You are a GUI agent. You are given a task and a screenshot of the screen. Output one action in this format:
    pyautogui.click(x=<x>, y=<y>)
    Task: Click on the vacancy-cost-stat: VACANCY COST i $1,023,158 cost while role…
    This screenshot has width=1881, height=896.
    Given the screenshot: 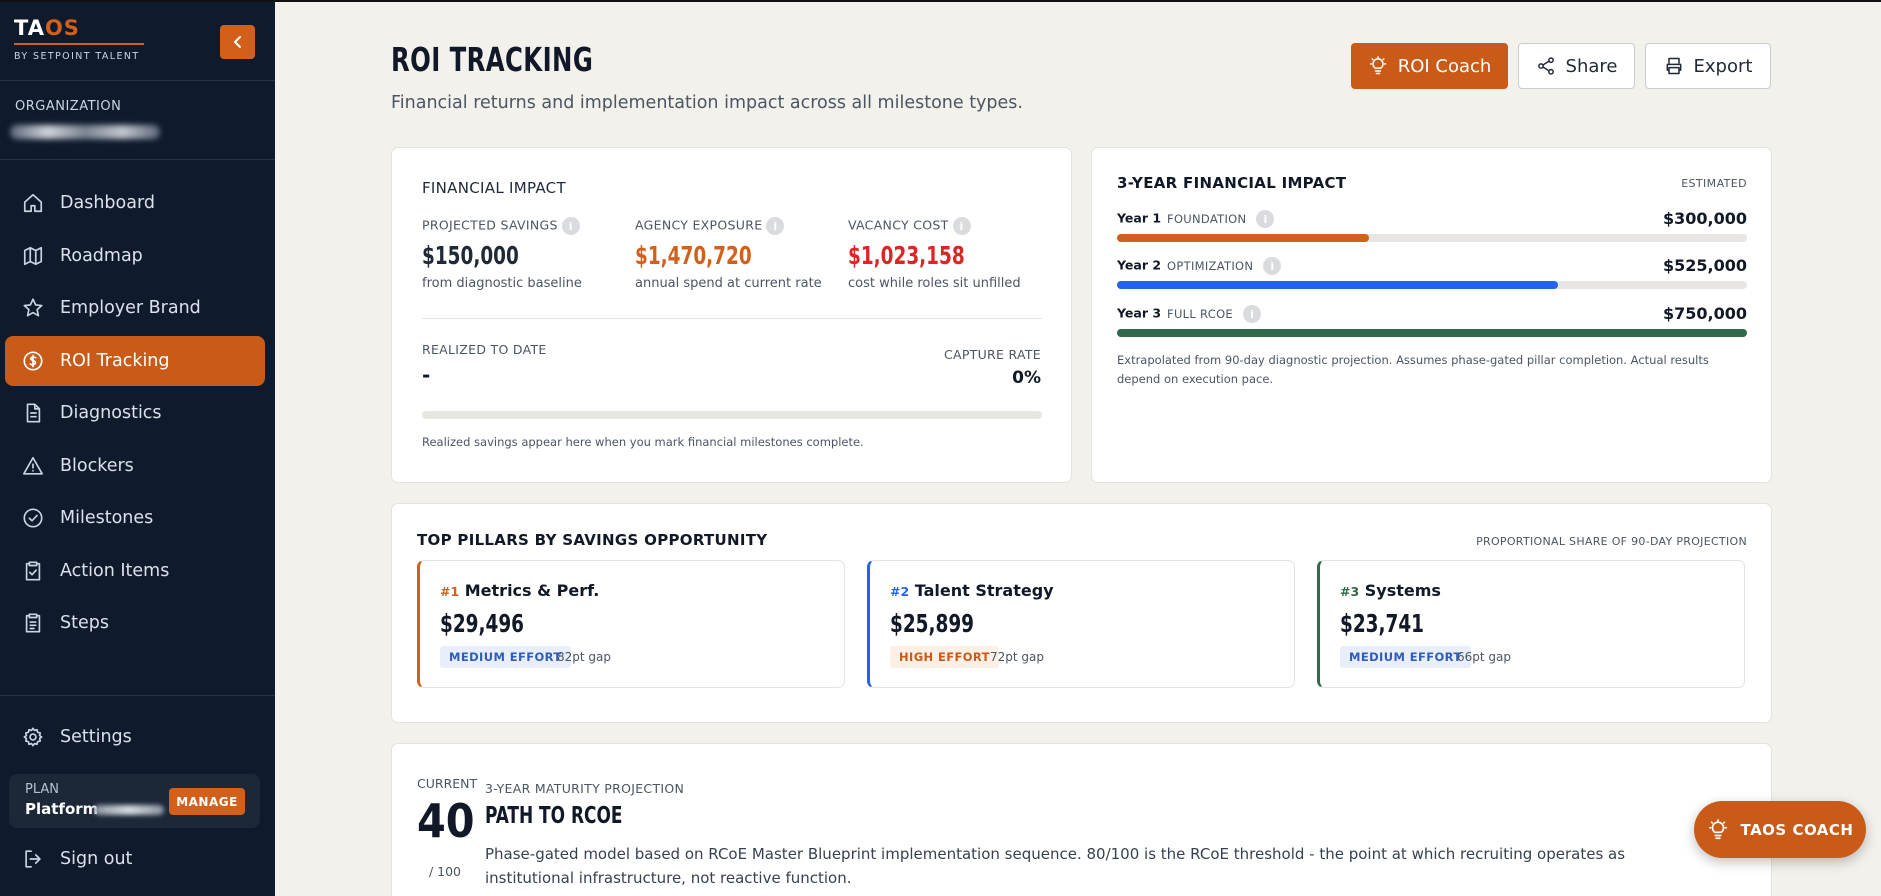 What is the action you would take?
    pyautogui.click(x=934, y=254)
    